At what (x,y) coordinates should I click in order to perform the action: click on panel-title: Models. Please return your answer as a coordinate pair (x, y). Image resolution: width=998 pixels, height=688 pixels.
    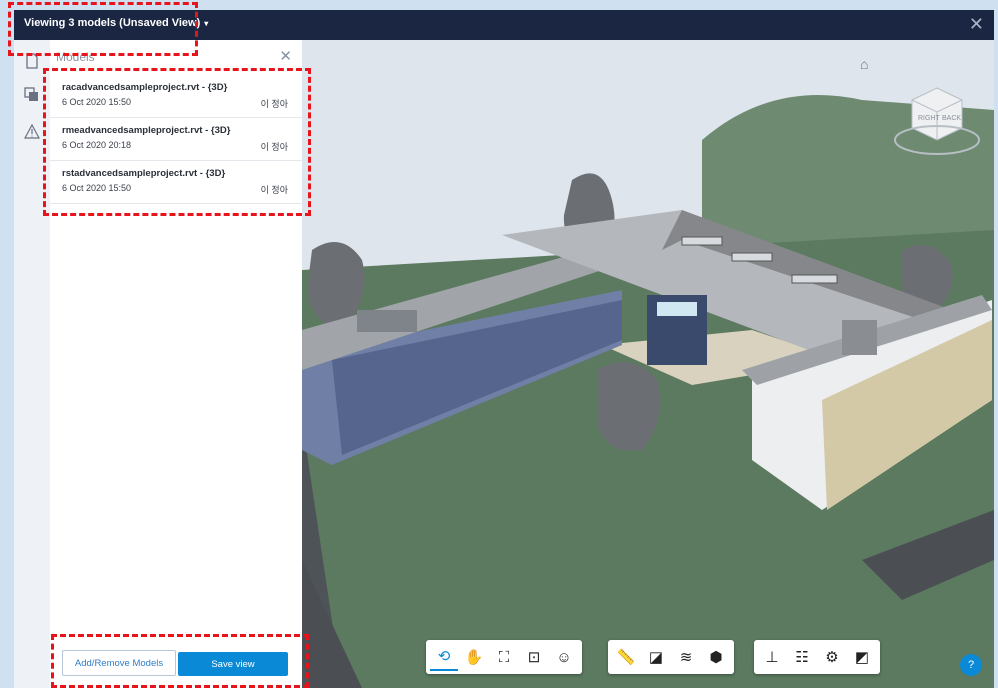
    Looking at the image, I should click on (75, 57).